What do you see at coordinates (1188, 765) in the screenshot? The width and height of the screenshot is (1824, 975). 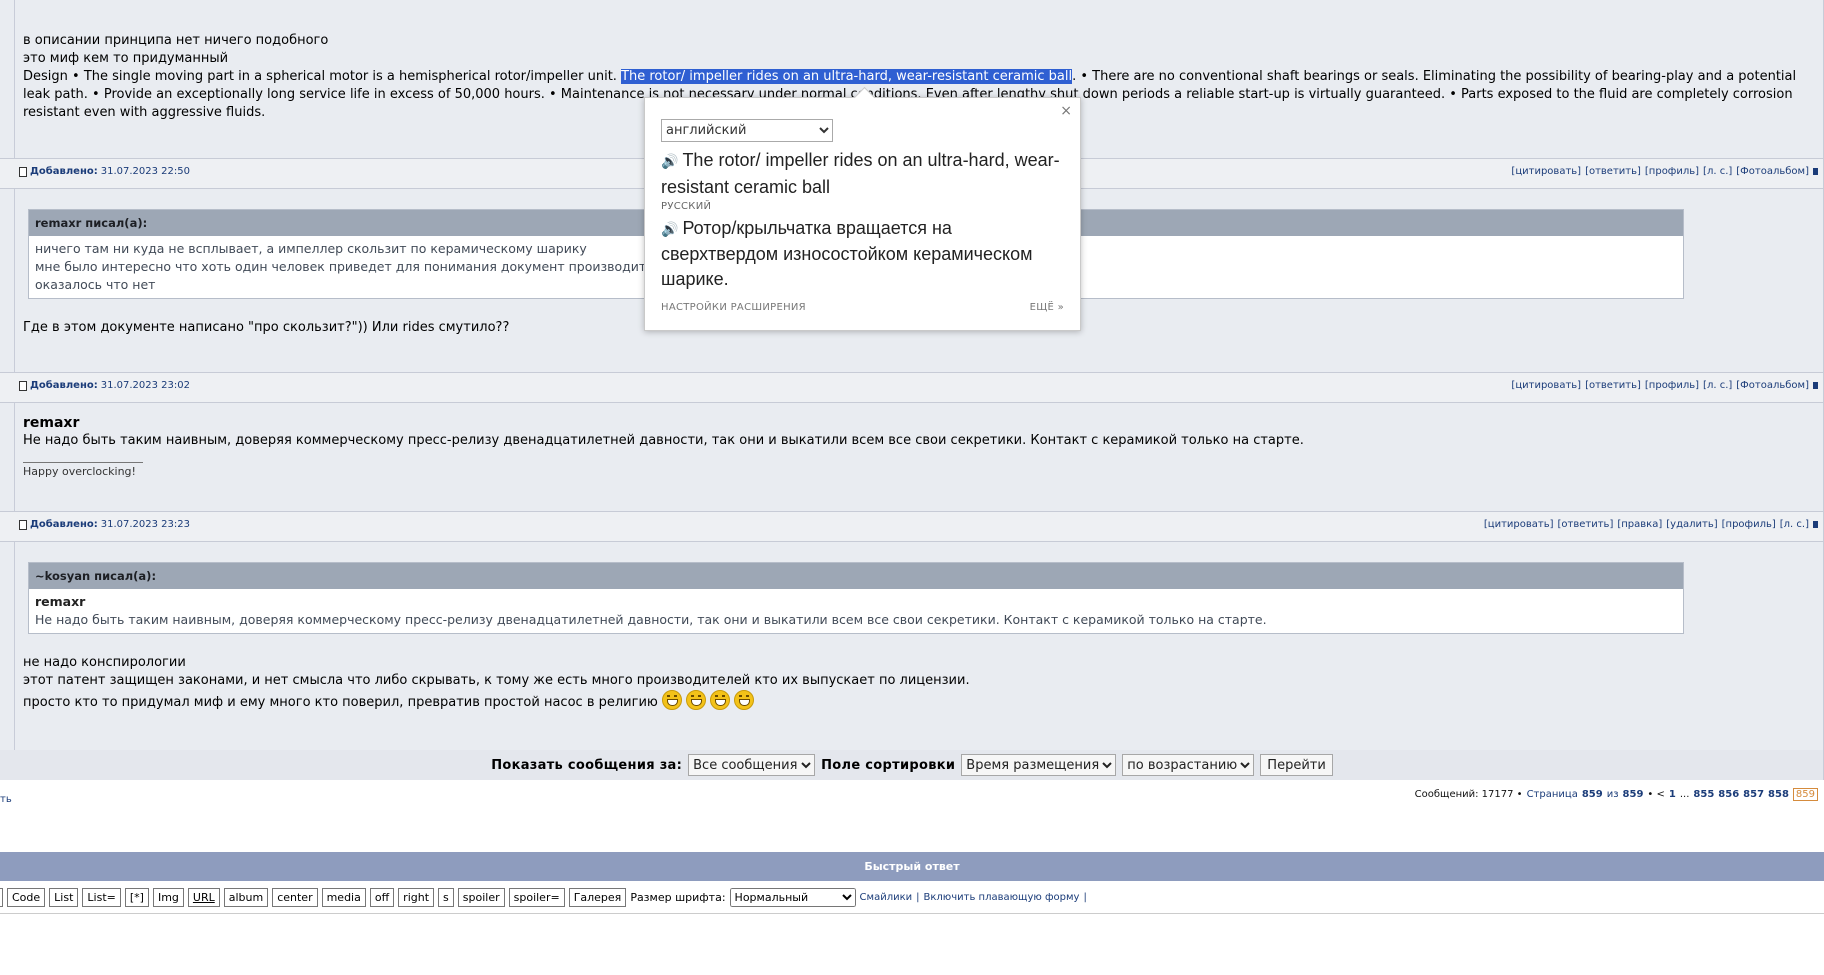 I see `sort-order-select: по возрастанию` at bounding box center [1188, 765].